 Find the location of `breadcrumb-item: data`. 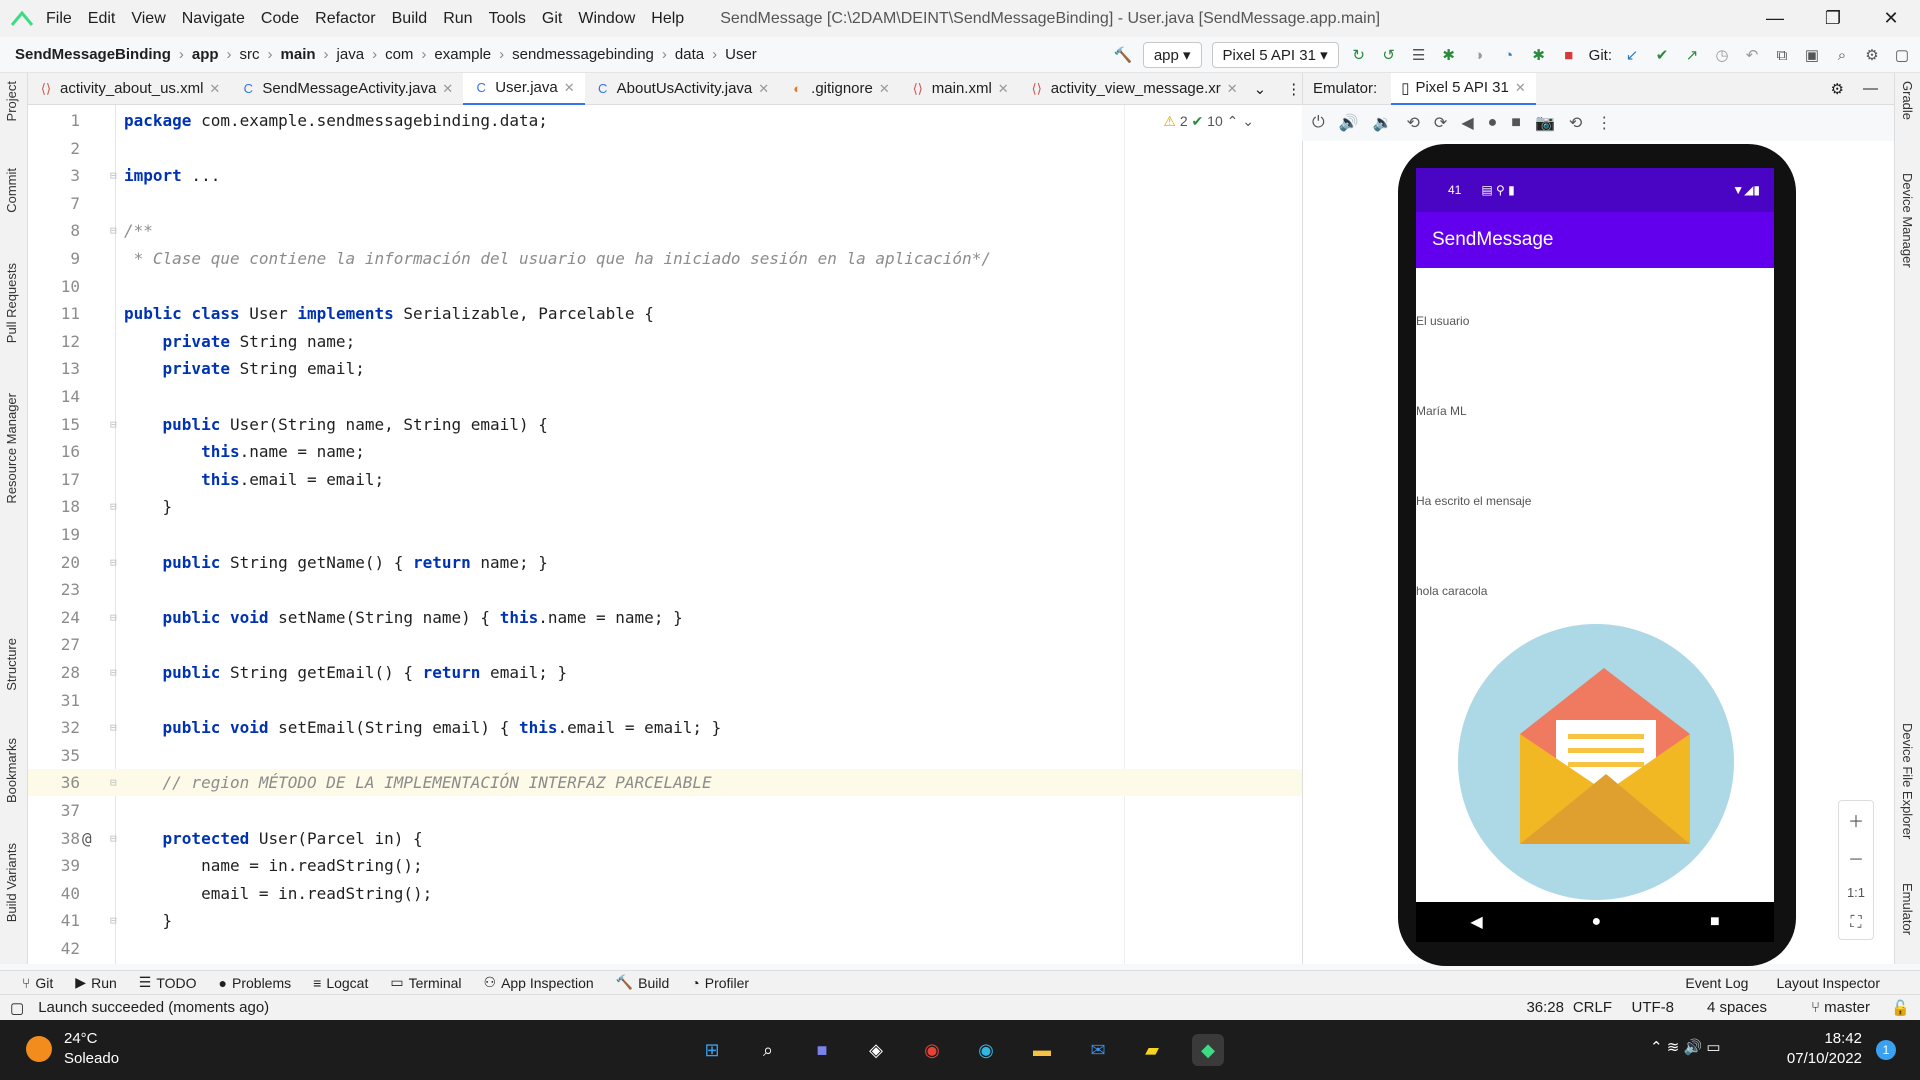

breadcrumb-item: data is located at coordinates (689, 54).